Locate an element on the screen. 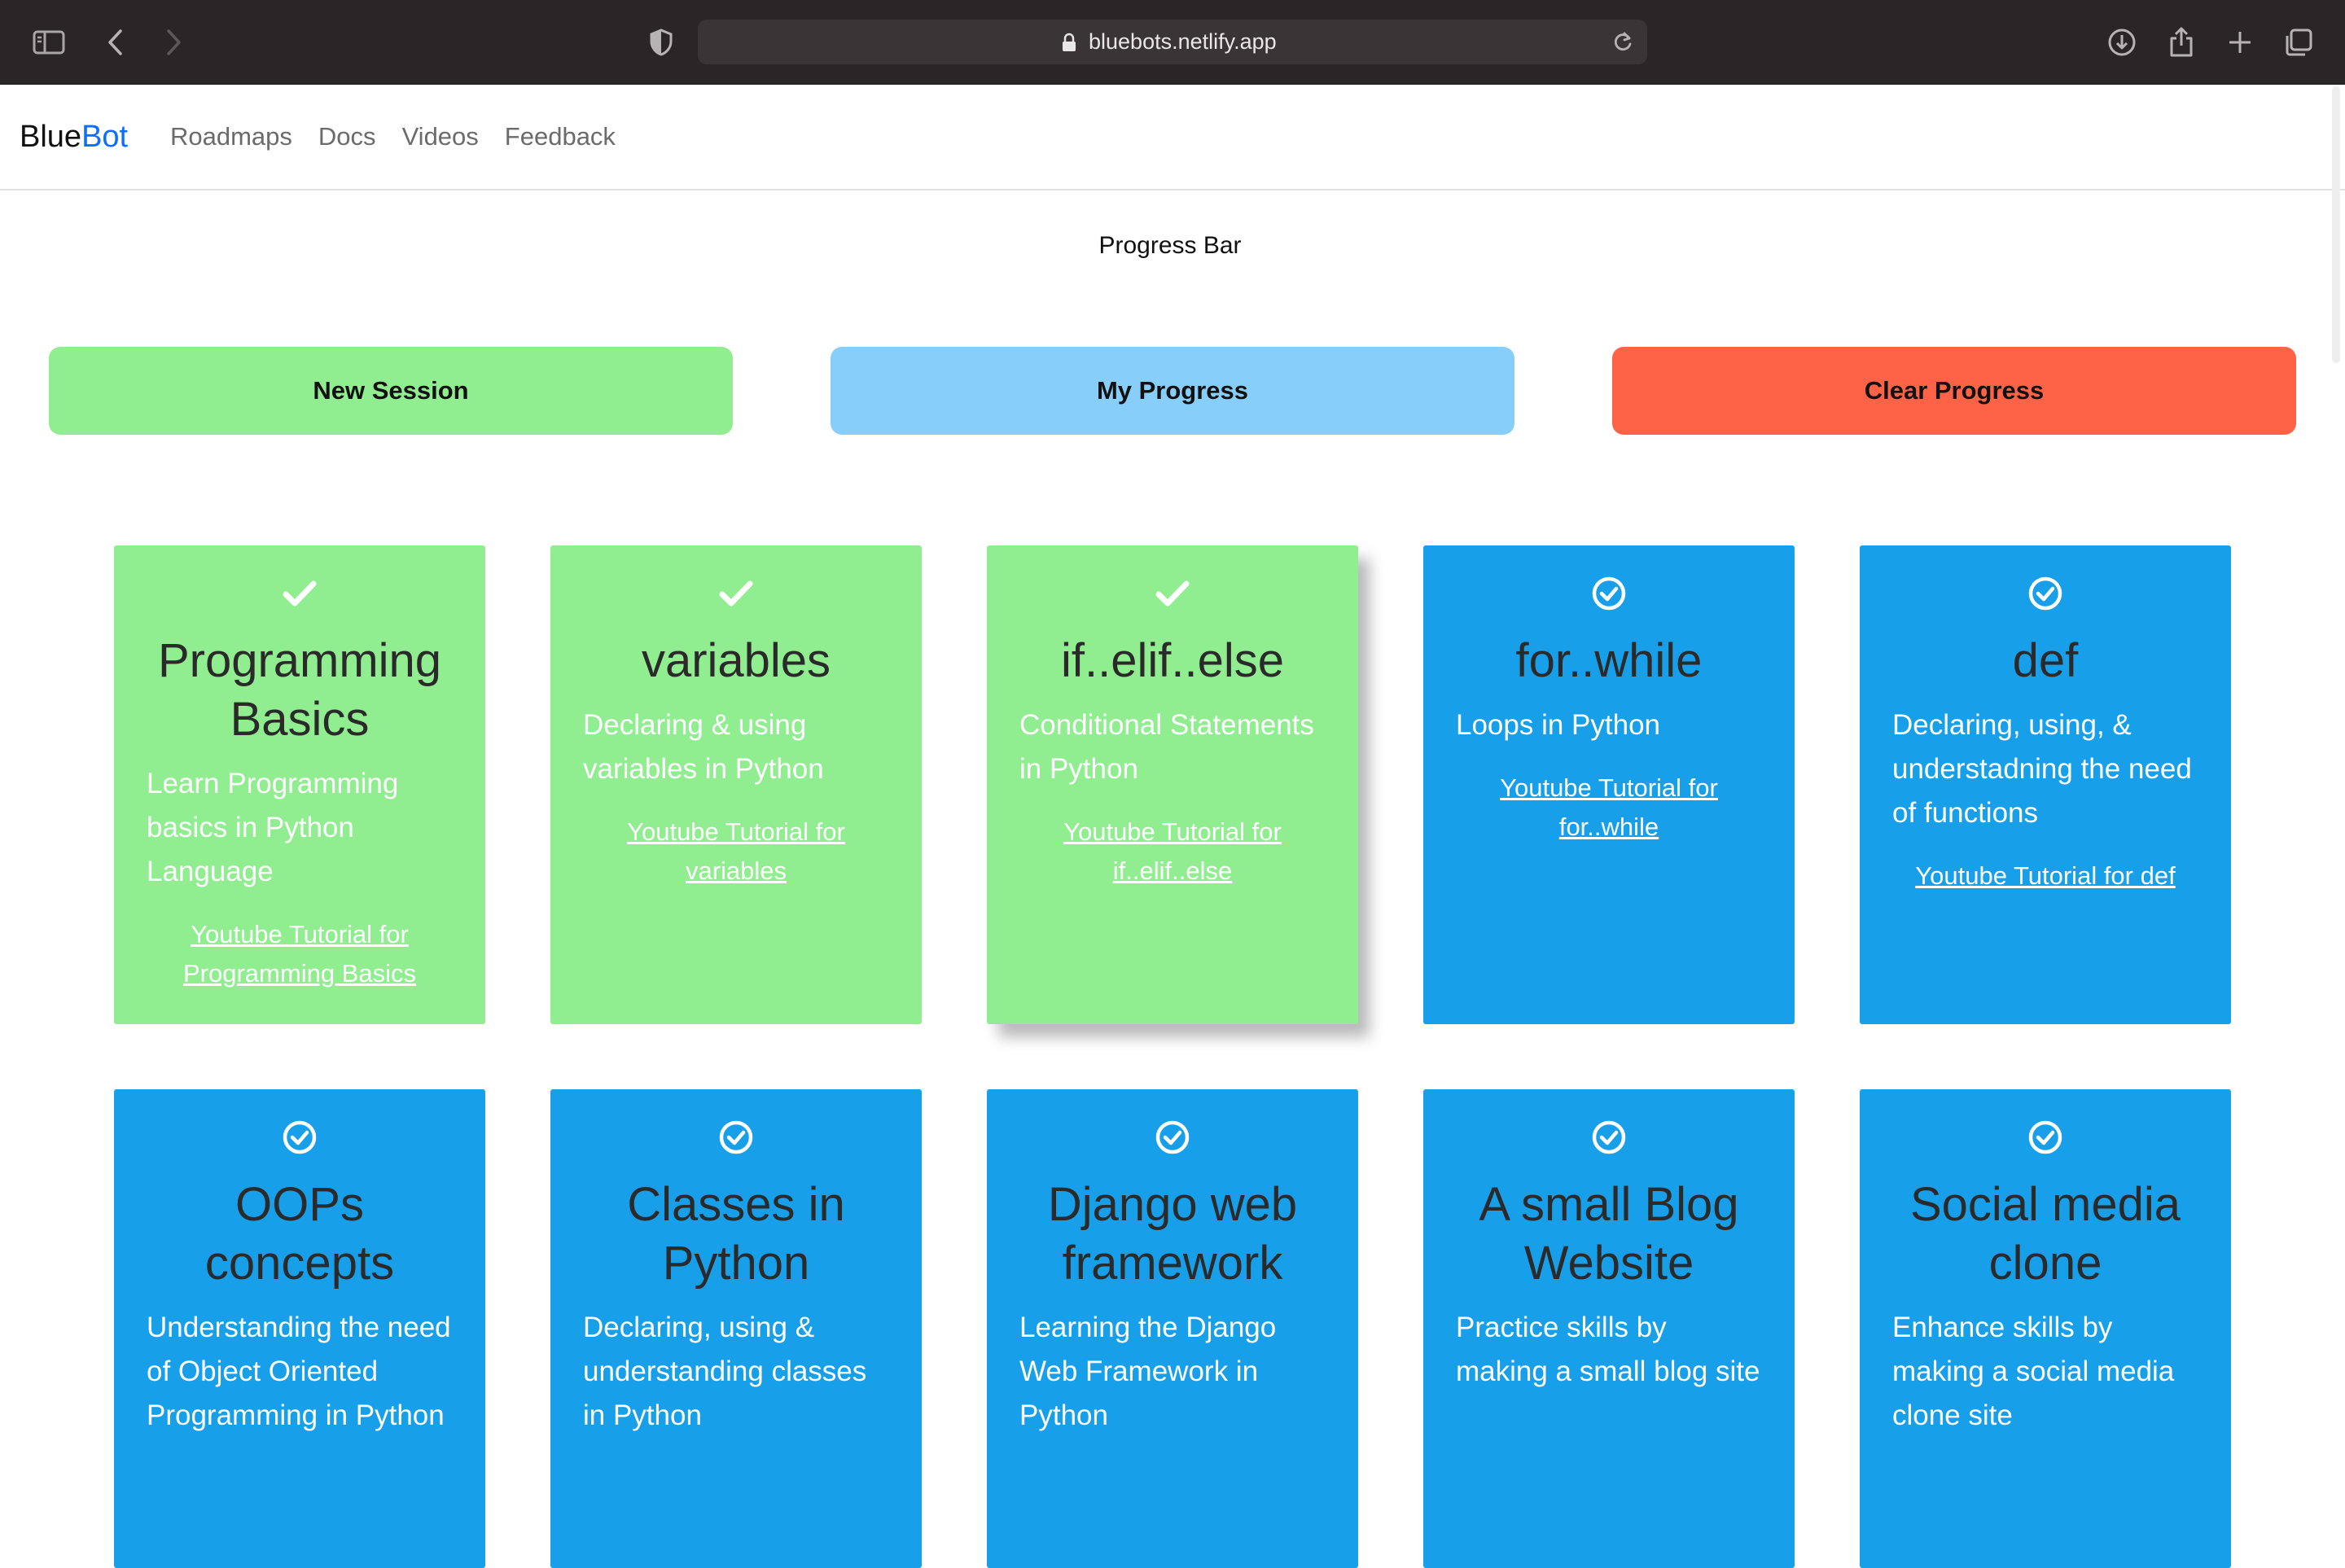 The height and width of the screenshot is (1568, 2345). card-description: Loops in Python is located at coordinates (1559, 725).